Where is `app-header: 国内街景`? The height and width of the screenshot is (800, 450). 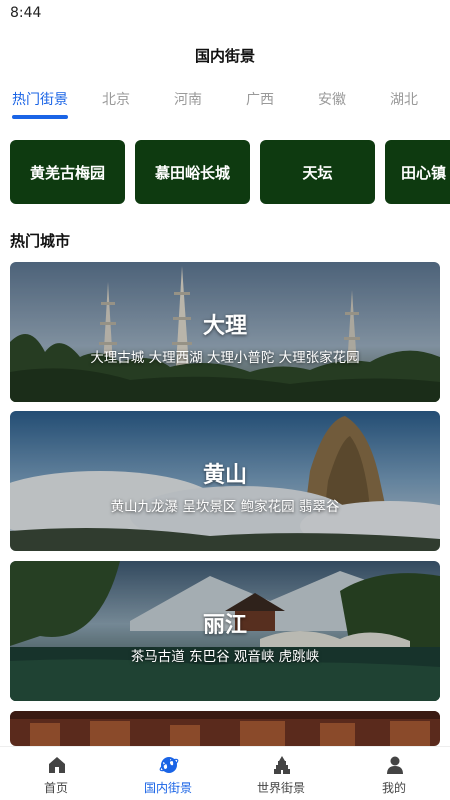 app-header: 国内街景 is located at coordinates (225, 56).